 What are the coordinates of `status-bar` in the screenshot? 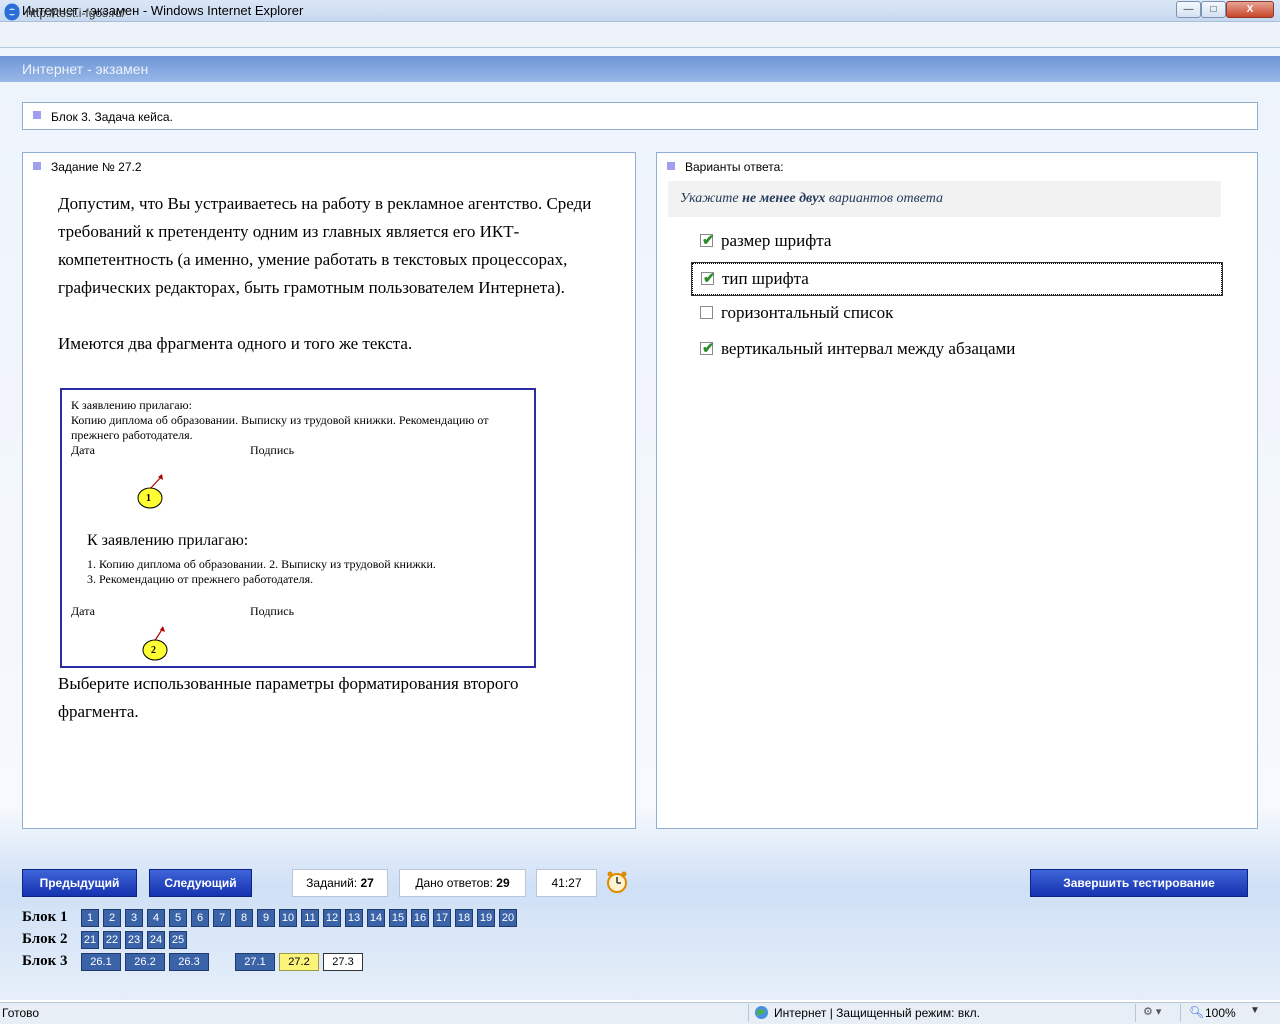 It's located at (640, 1013).